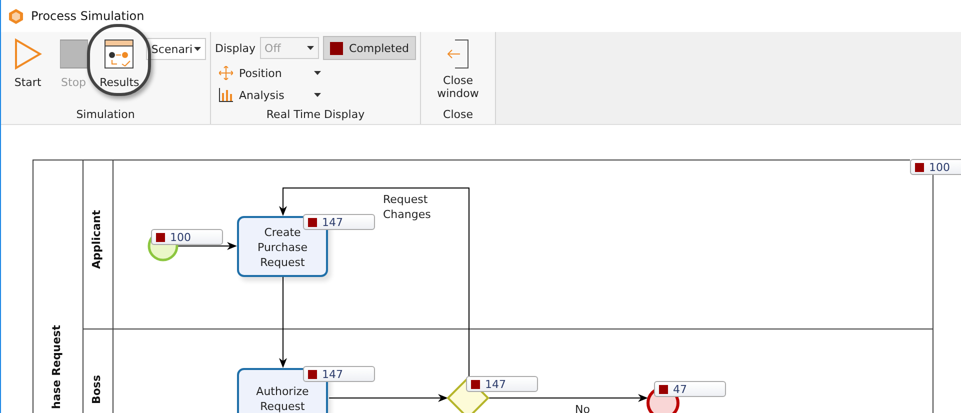 The height and width of the screenshot is (413, 961). I want to click on play-icon, so click(28, 54).